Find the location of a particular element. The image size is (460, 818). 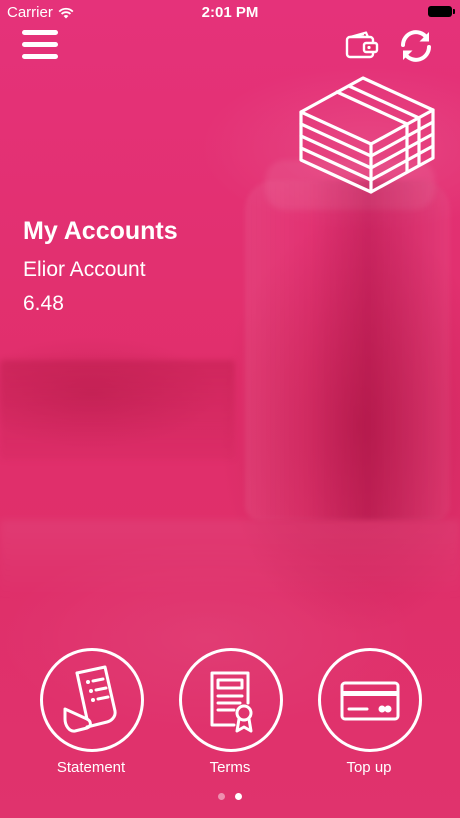

terms-label: Terms is located at coordinates (230, 767).